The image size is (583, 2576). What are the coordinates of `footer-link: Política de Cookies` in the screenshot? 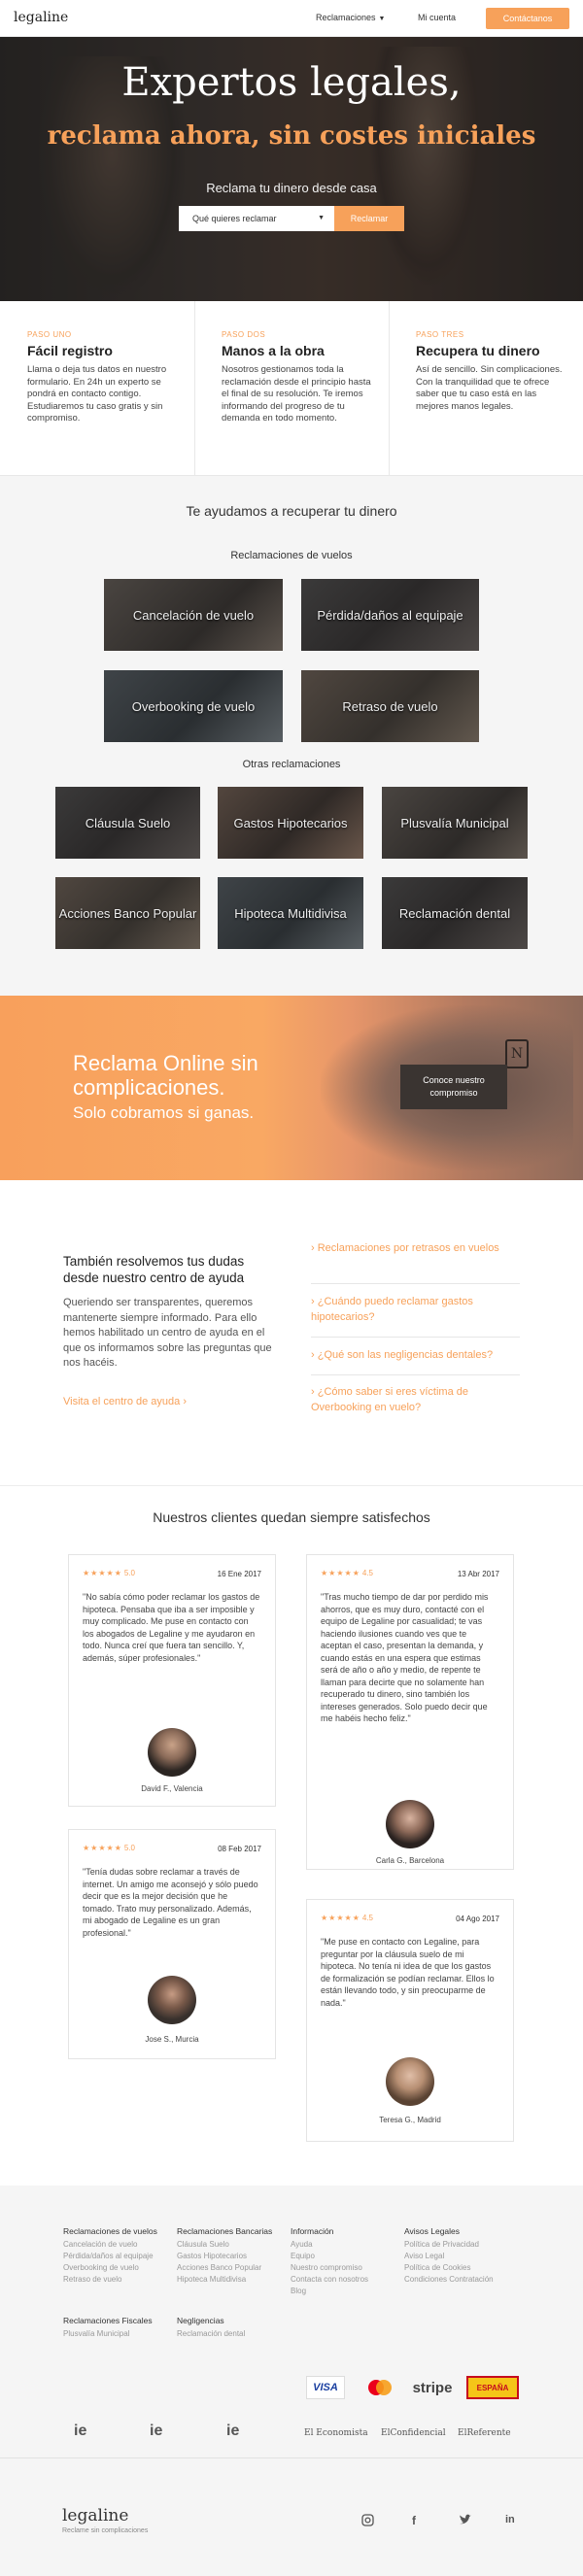 It's located at (462, 2268).